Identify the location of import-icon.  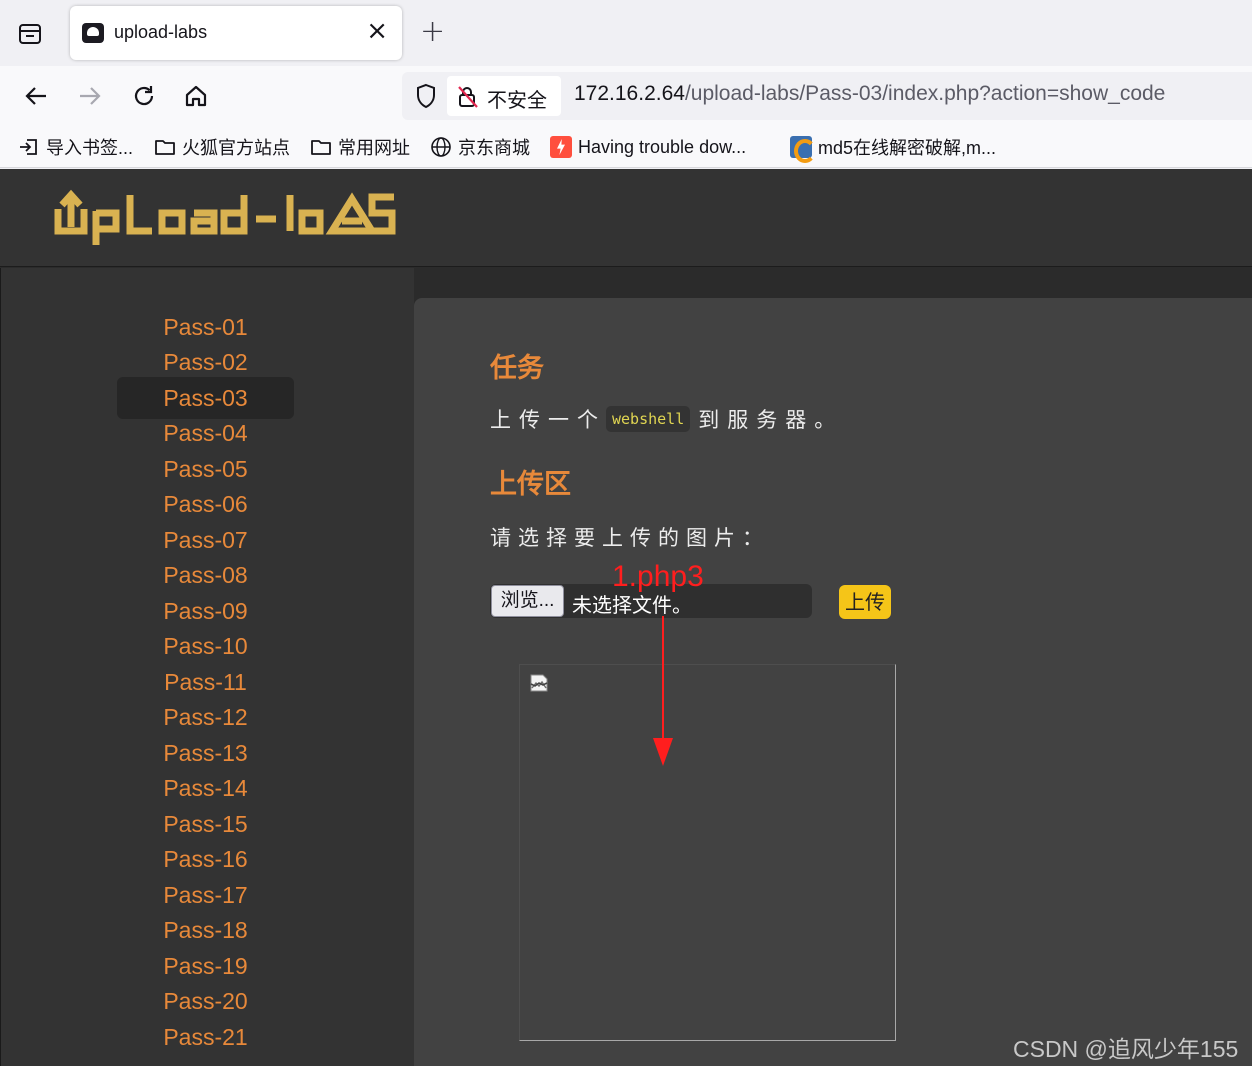
(29, 147).